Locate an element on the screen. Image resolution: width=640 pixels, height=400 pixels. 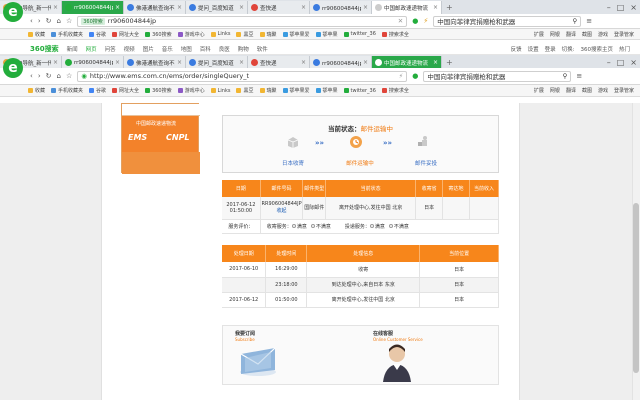
search-nav-item: 问答 is located at coordinates (110, 49).